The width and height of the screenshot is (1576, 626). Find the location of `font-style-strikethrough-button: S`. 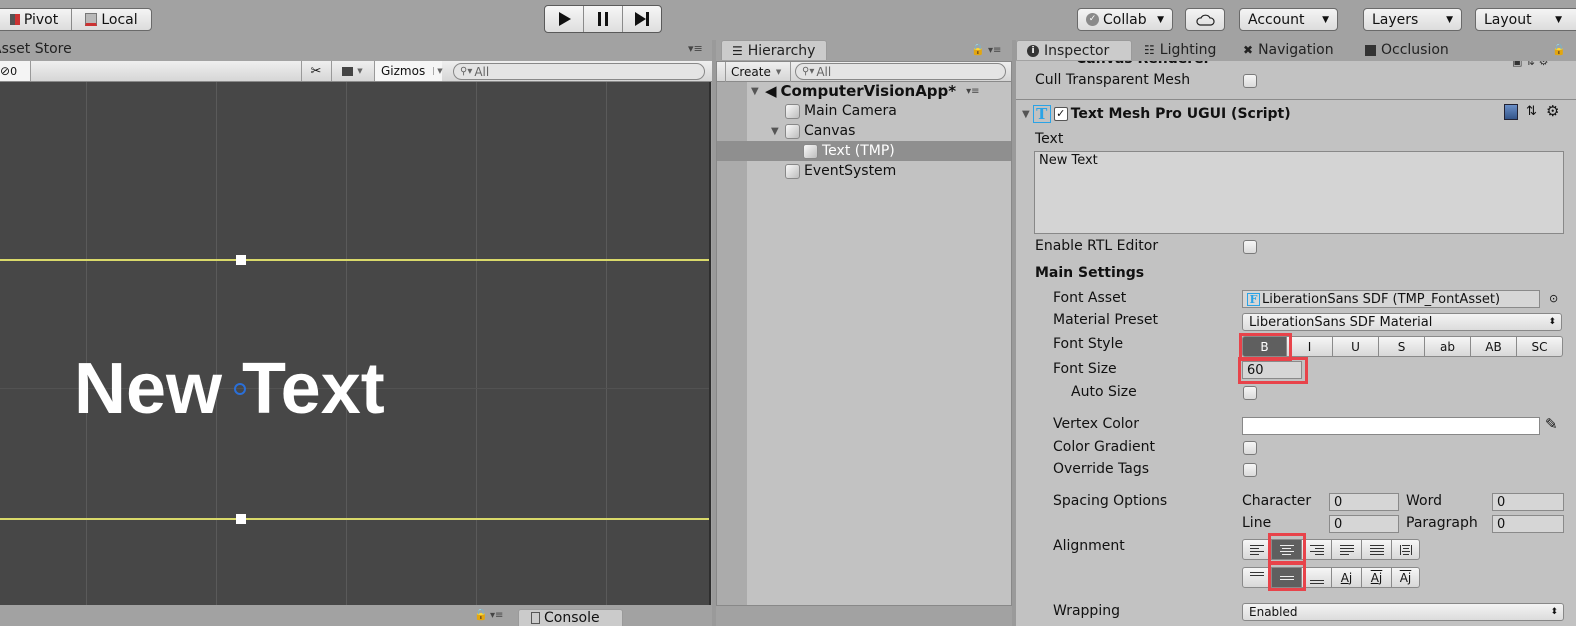

font-style-strikethrough-button: S is located at coordinates (1402, 346).